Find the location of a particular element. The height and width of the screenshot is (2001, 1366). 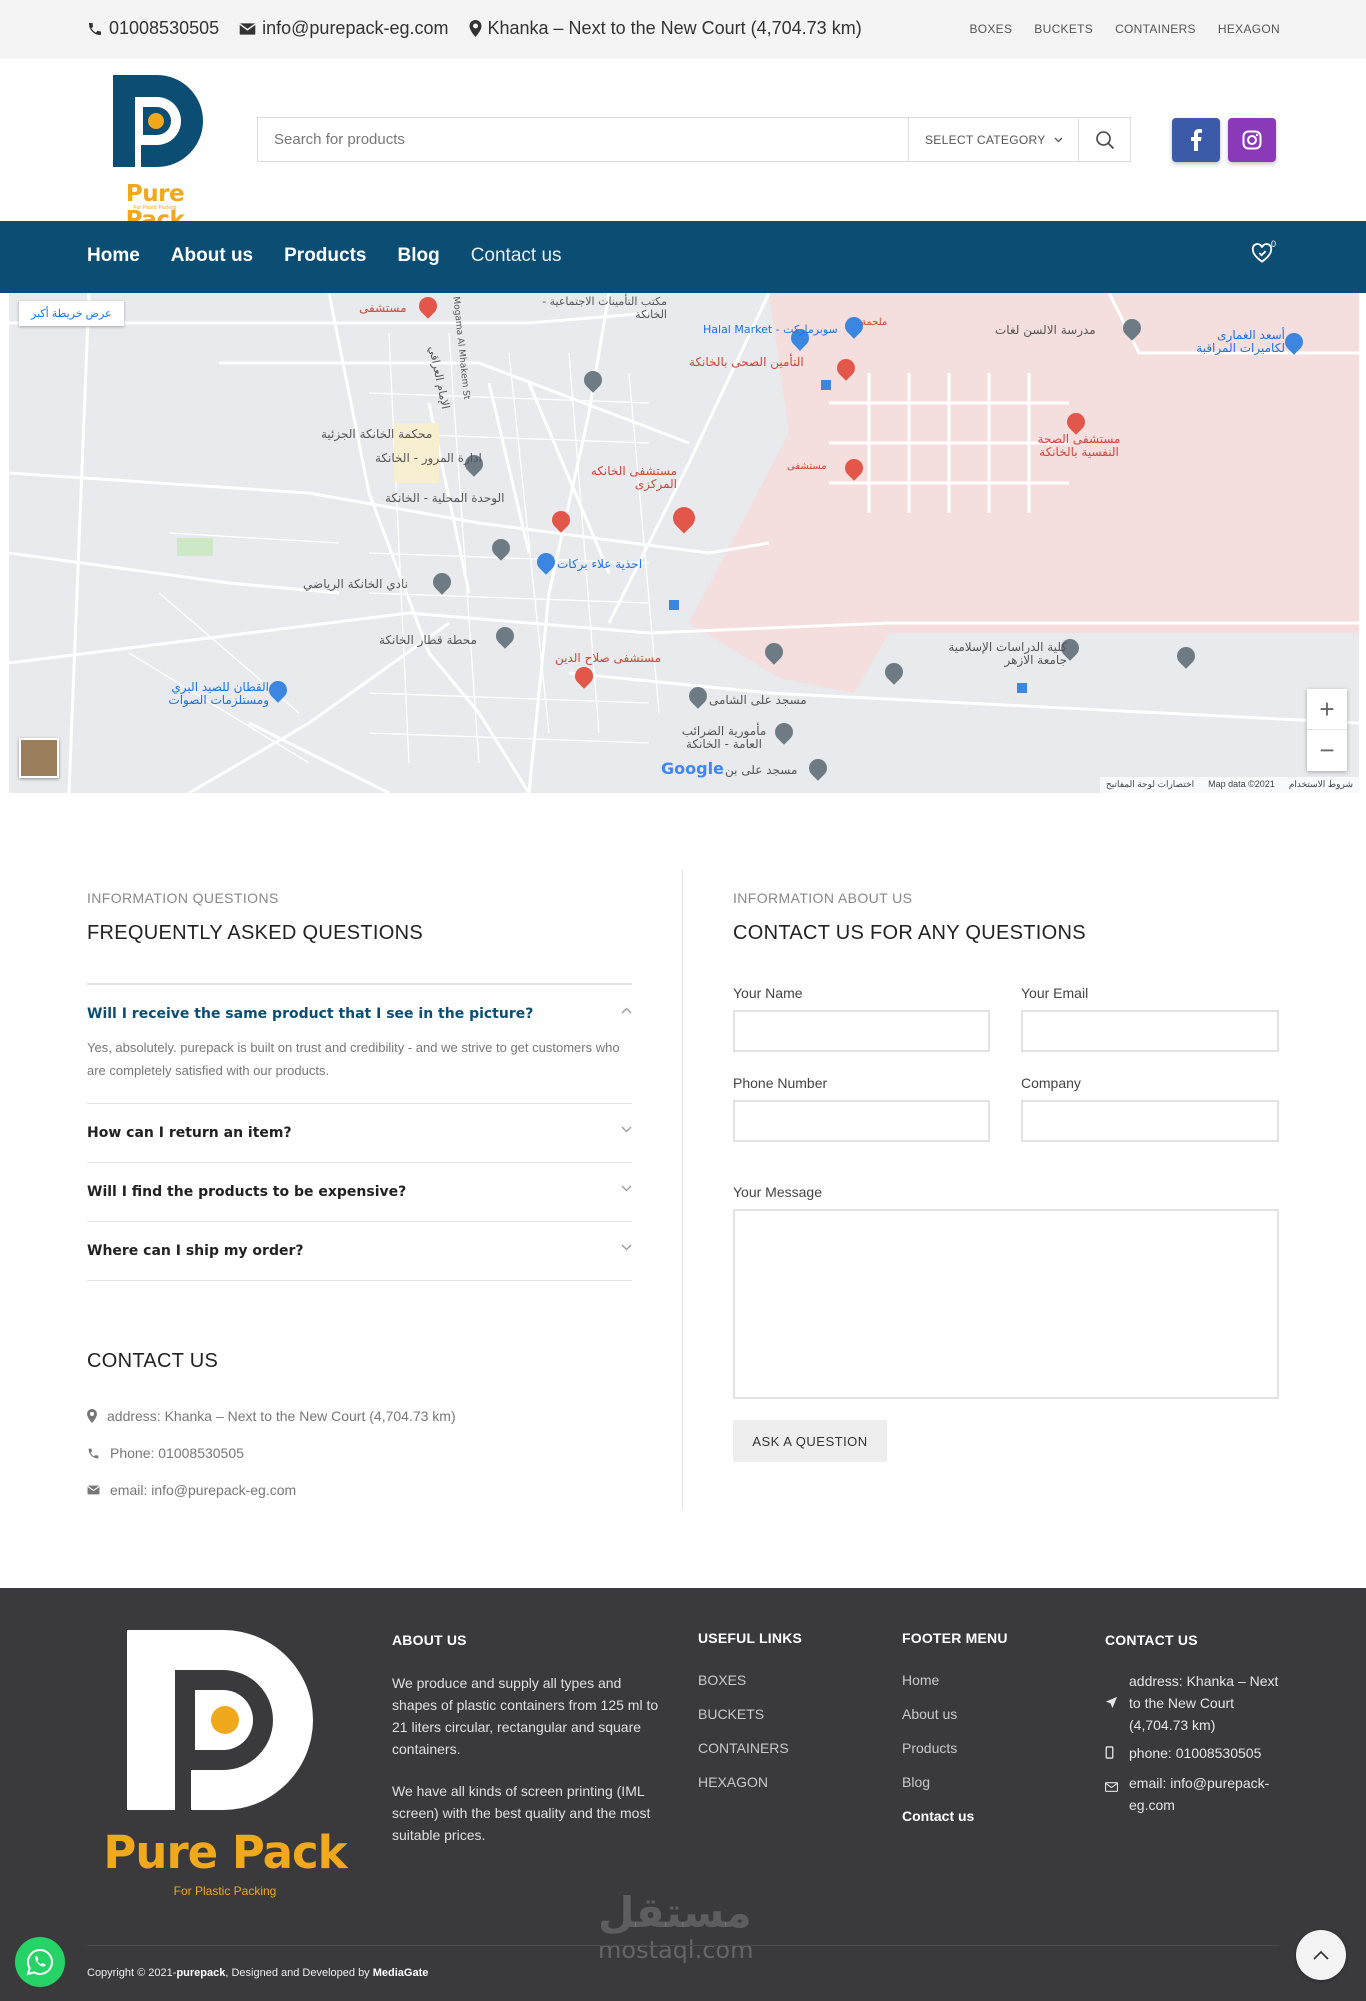

nav-products: Products is located at coordinates (325, 256).